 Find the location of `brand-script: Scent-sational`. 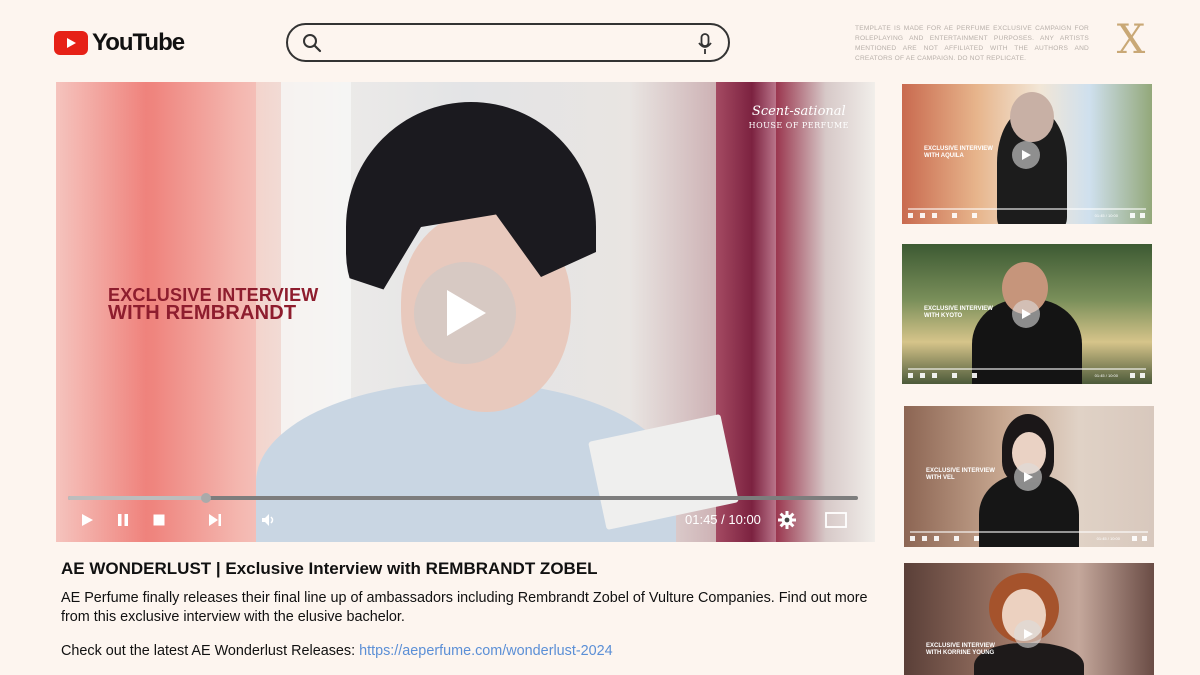

brand-script: Scent-sational is located at coordinates (798, 111).